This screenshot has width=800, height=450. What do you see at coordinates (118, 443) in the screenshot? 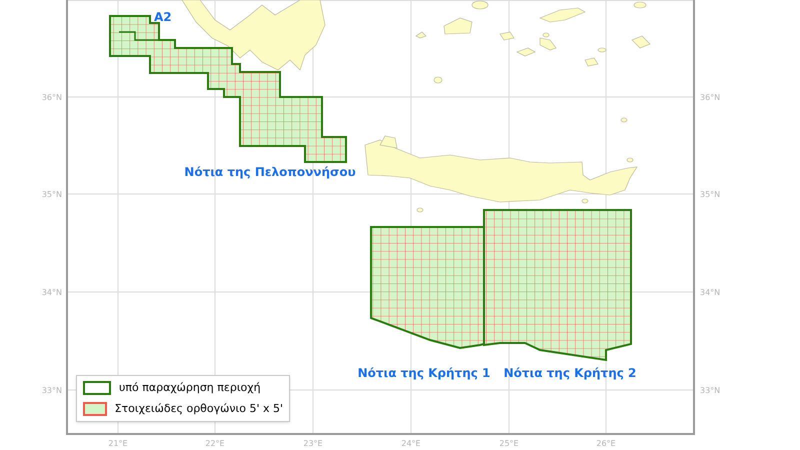
I see `longitude-label: 21°E` at bounding box center [118, 443].